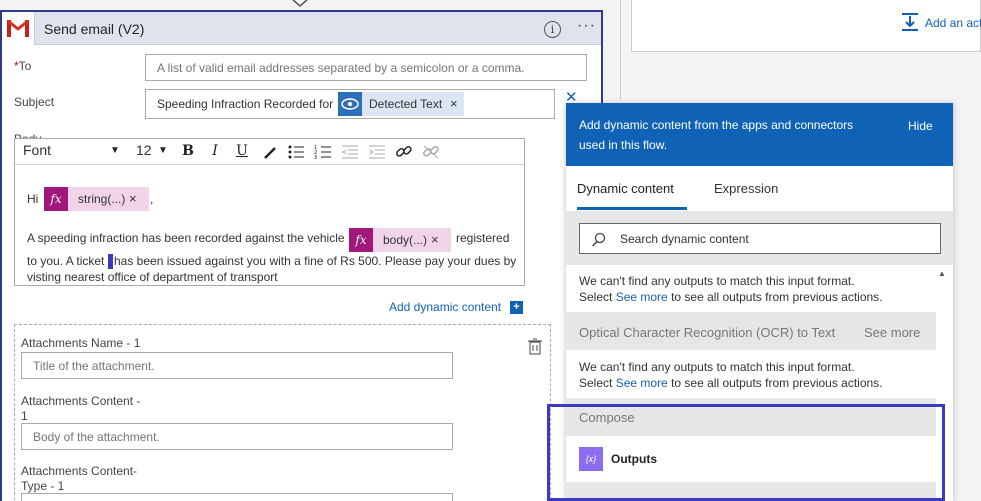 Image resolution: width=981 pixels, height=501 pixels. Describe the element at coordinates (237, 436) in the screenshot. I see `attachments-content-input` at that location.